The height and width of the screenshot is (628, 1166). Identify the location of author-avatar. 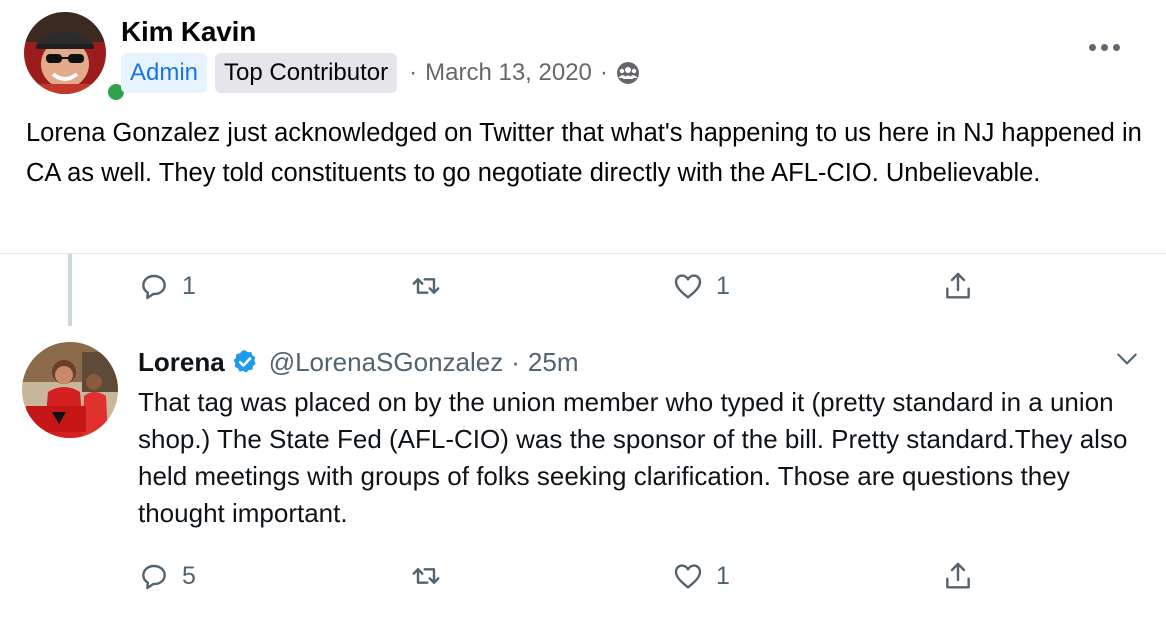
(65, 53).